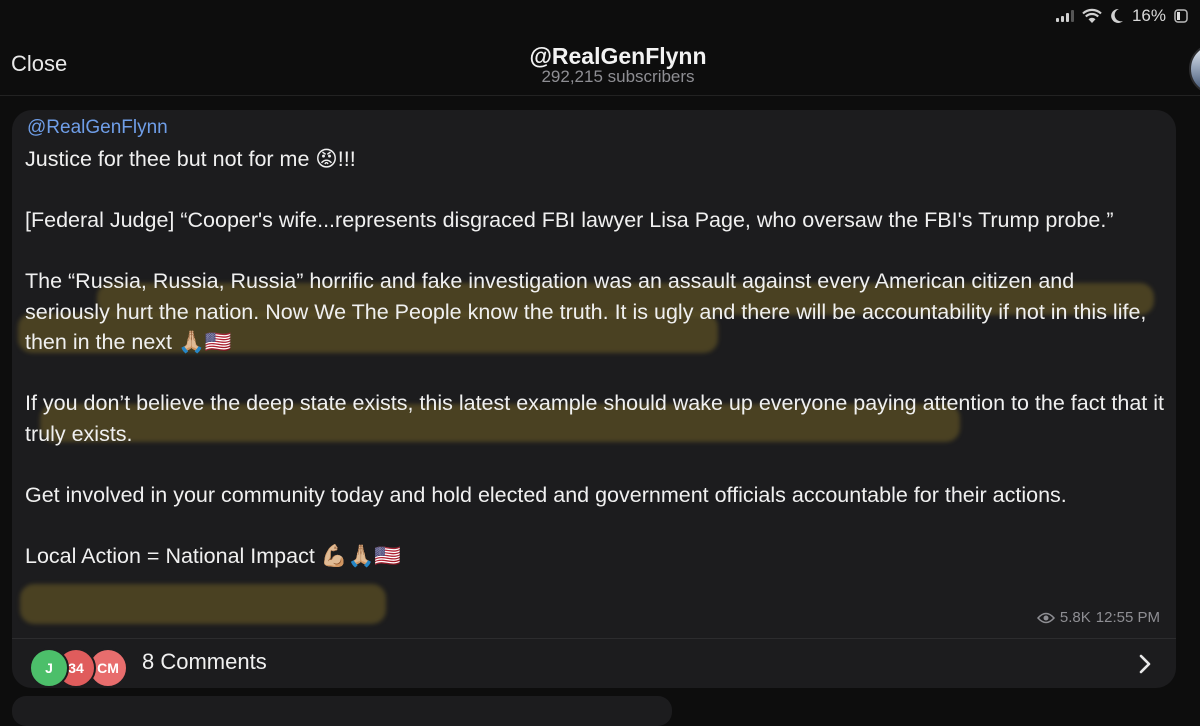 The width and height of the screenshot is (1200, 726). I want to click on eye-icon, so click(1045, 617).